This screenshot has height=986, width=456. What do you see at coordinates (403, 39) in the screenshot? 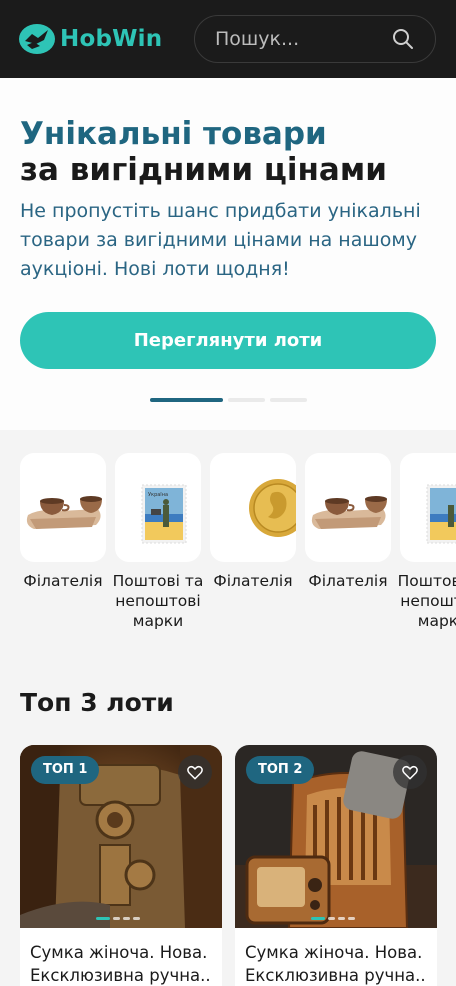
I see `search-icon` at bounding box center [403, 39].